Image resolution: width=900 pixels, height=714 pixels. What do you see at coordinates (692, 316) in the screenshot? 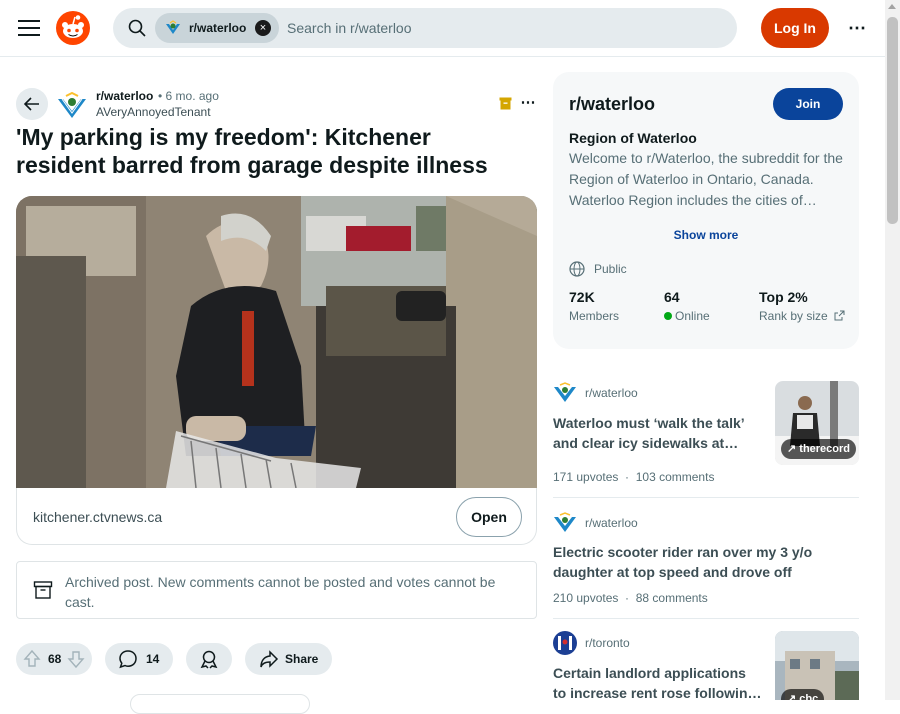
I see `online-label: Online` at bounding box center [692, 316].